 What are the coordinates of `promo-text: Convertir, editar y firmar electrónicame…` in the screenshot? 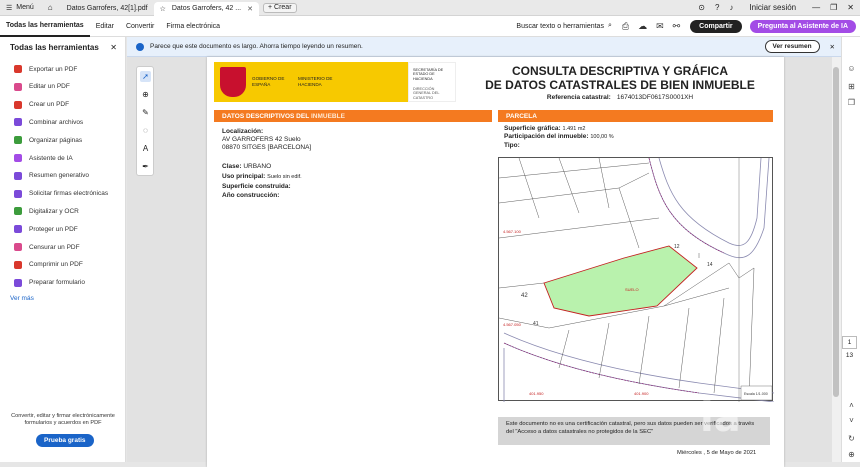 It's located at (63, 419).